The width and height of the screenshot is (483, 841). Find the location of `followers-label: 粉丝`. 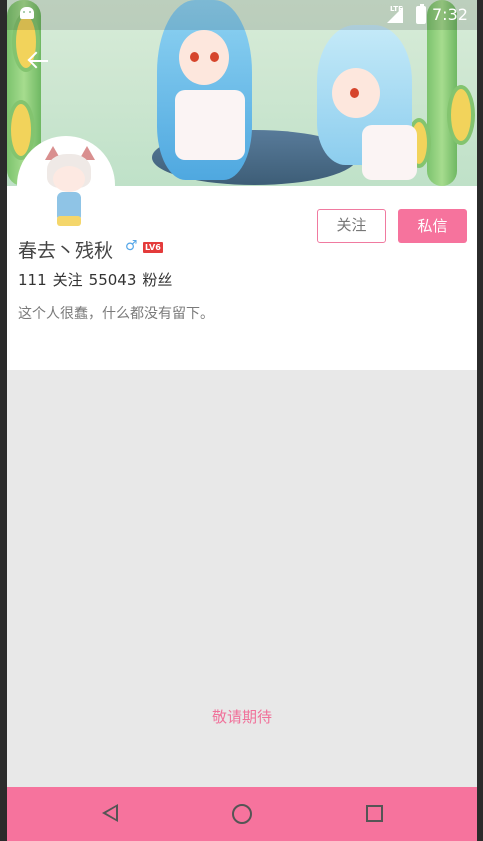

followers-label: 粉丝 is located at coordinates (157, 280).